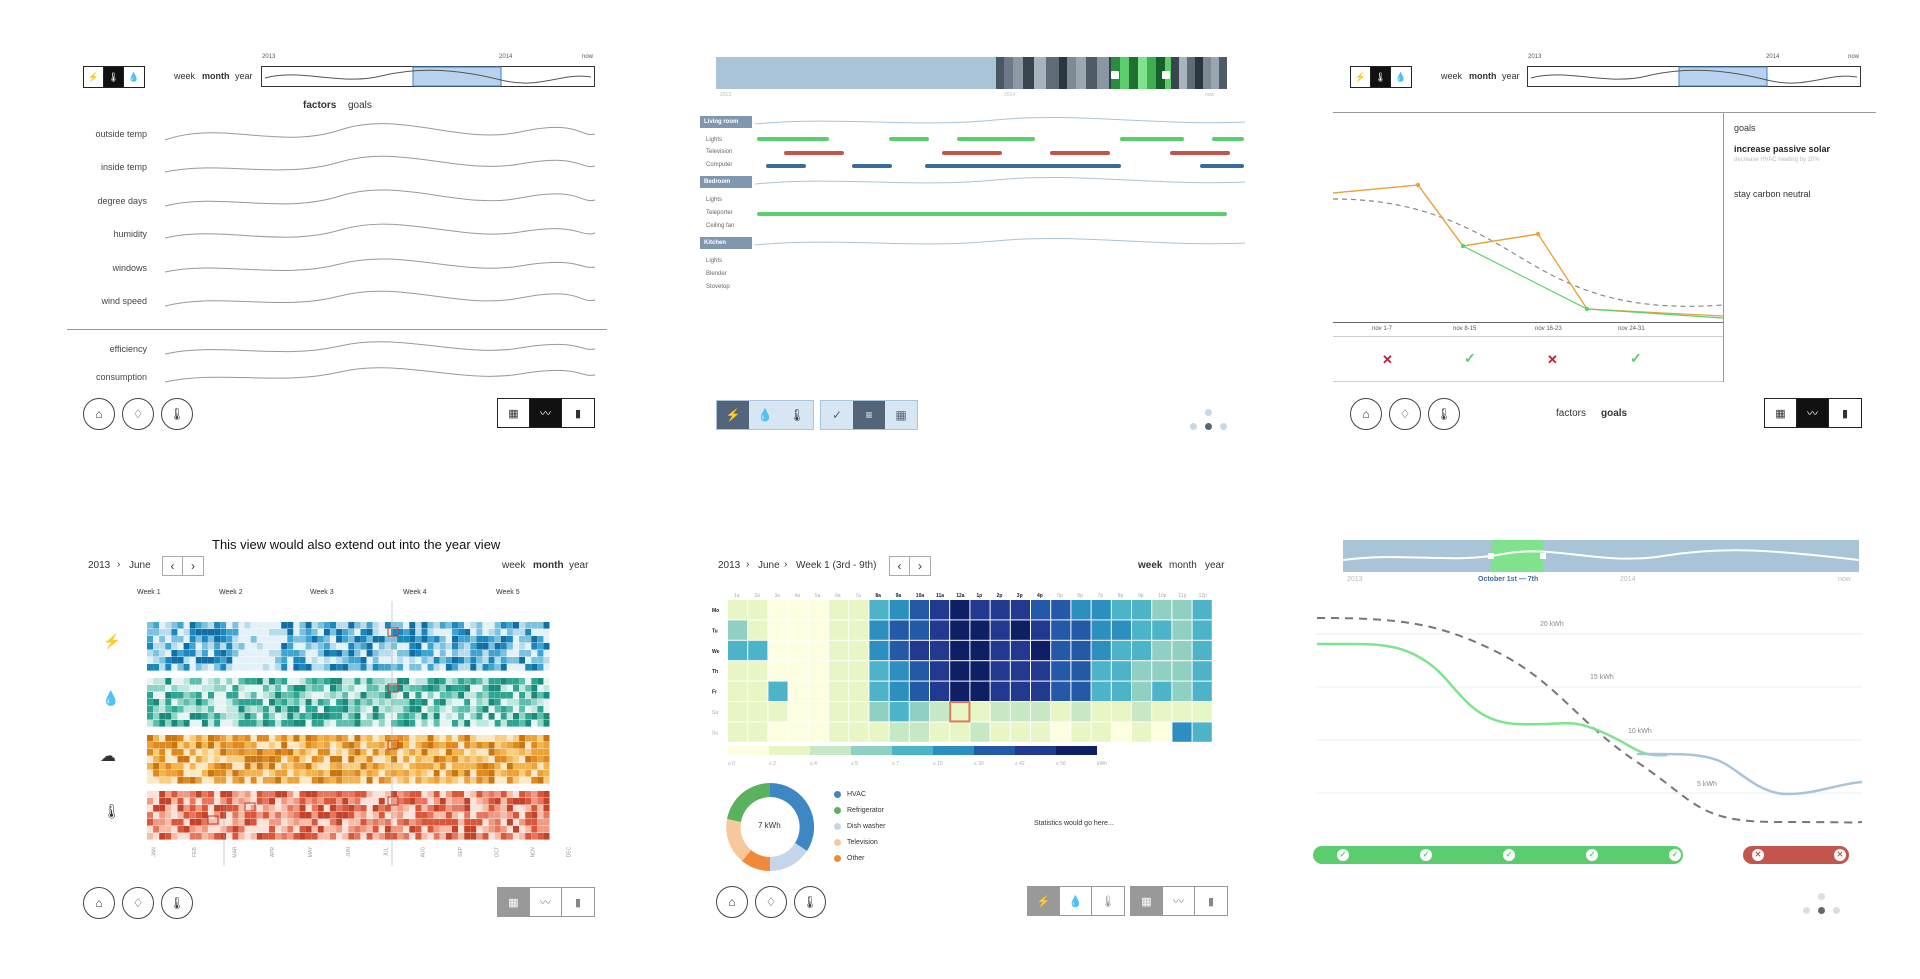 The width and height of the screenshot is (1920, 979). Describe the element at coordinates (860, 842) in the screenshot. I see `legend-item: Television` at that location.